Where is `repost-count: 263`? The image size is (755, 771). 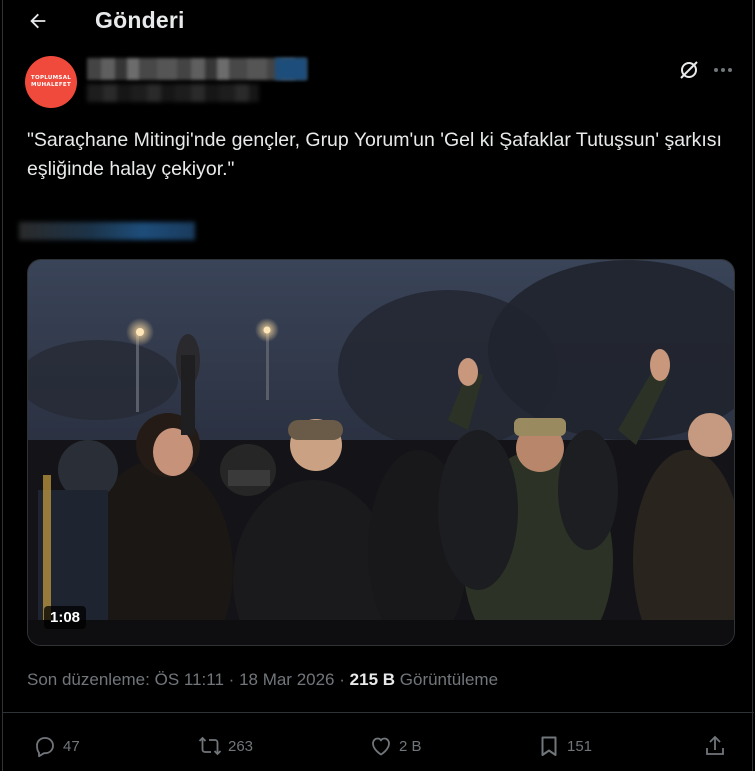
repost-count: 263 is located at coordinates (241, 746).